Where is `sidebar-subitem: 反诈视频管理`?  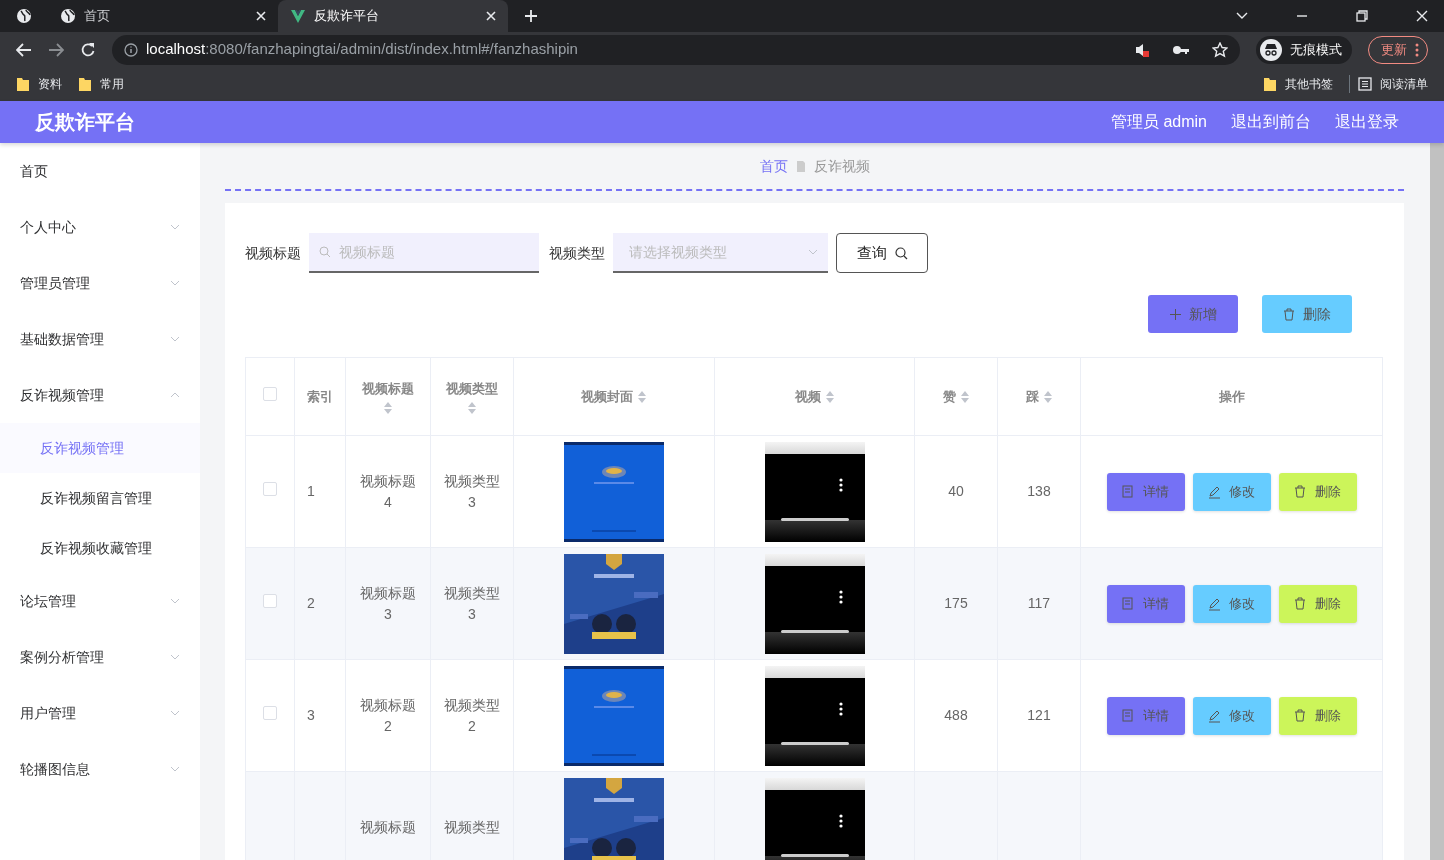 sidebar-subitem: 反诈视频管理 is located at coordinates (100, 448).